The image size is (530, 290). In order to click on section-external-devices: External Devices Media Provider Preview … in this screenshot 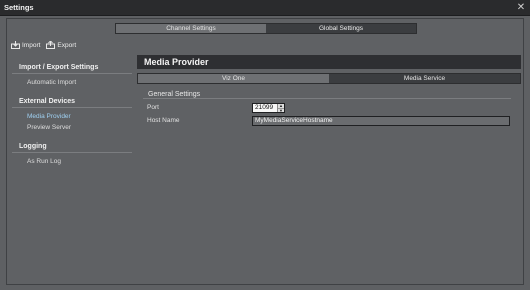, I will do `click(72, 115)`.